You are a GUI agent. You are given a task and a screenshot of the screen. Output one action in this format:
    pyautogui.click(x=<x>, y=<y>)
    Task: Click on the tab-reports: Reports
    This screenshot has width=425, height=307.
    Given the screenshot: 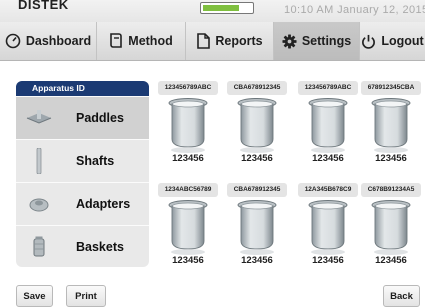 What is the action you would take?
    pyautogui.click(x=230, y=41)
    